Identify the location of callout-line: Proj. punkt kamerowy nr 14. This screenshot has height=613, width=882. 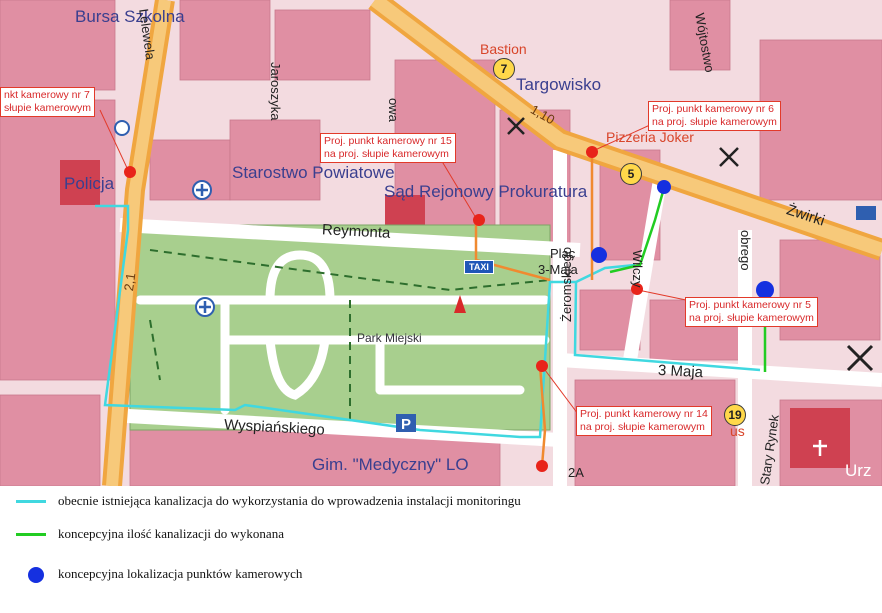
(644, 414).